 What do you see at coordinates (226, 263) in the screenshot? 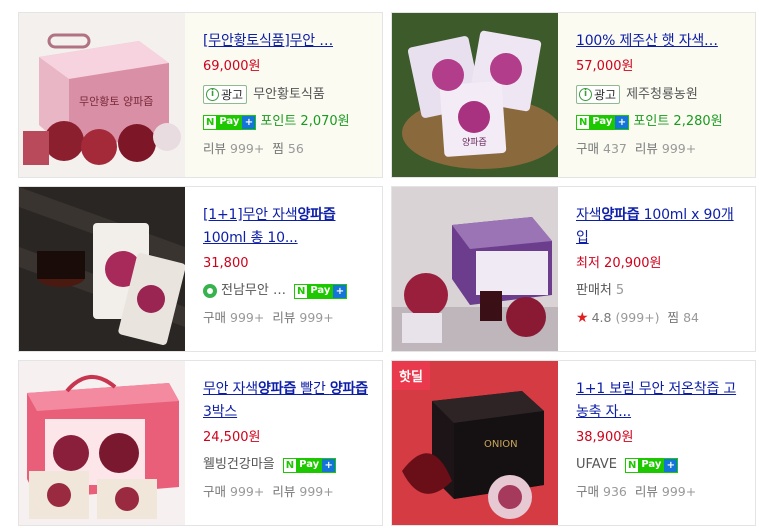
I see `product-price: 31,800` at bounding box center [226, 263].